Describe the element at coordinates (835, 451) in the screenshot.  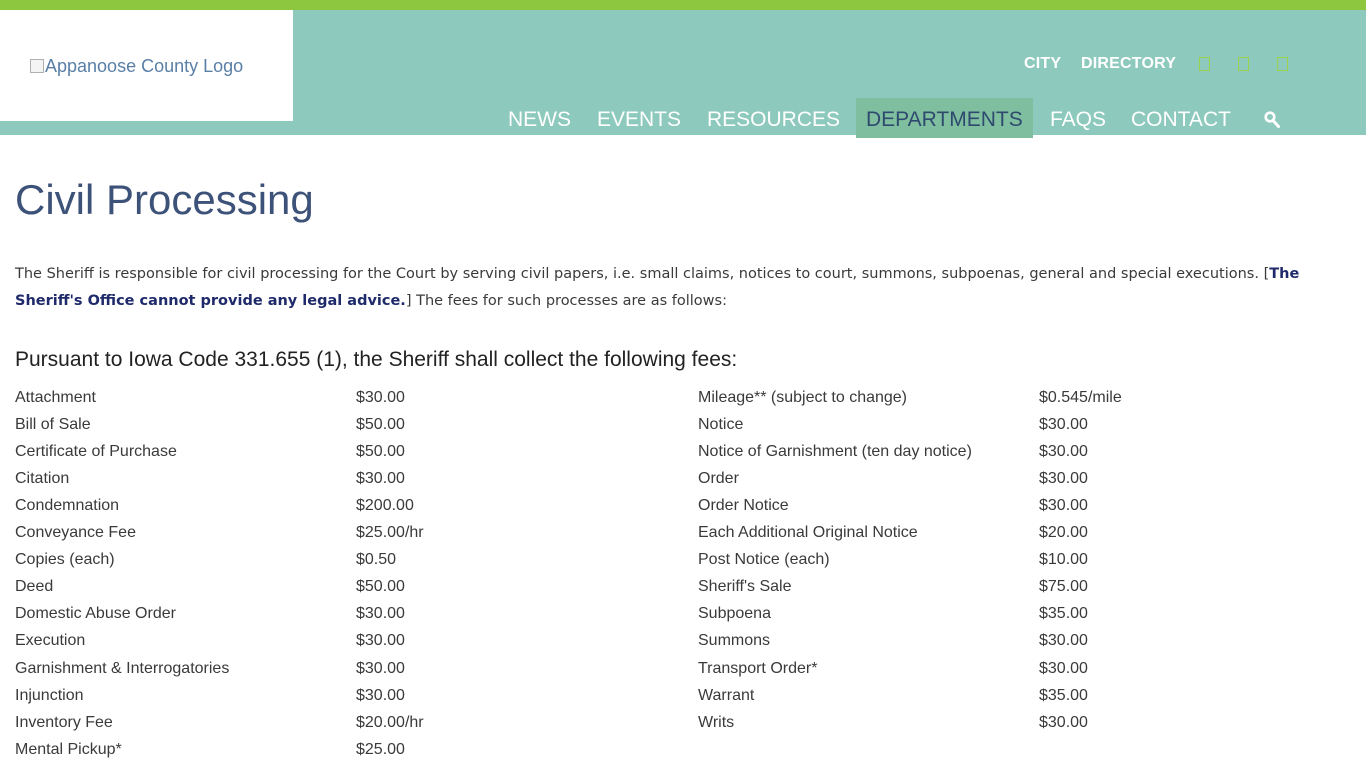
I see `fee-name: Notice of Garnishment (ten day notice)` at that location.